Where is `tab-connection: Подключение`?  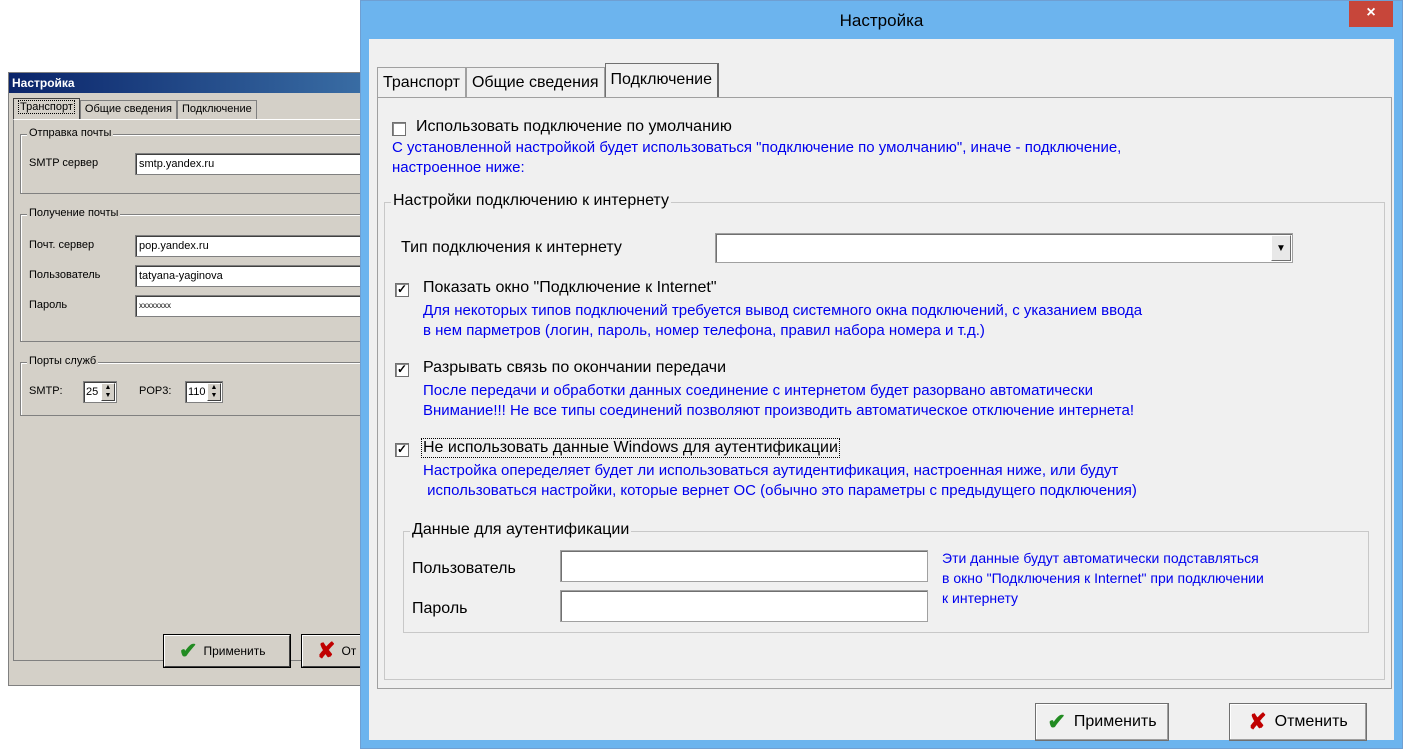
tab-connection: Подключение is located at coordinates (661, 80).